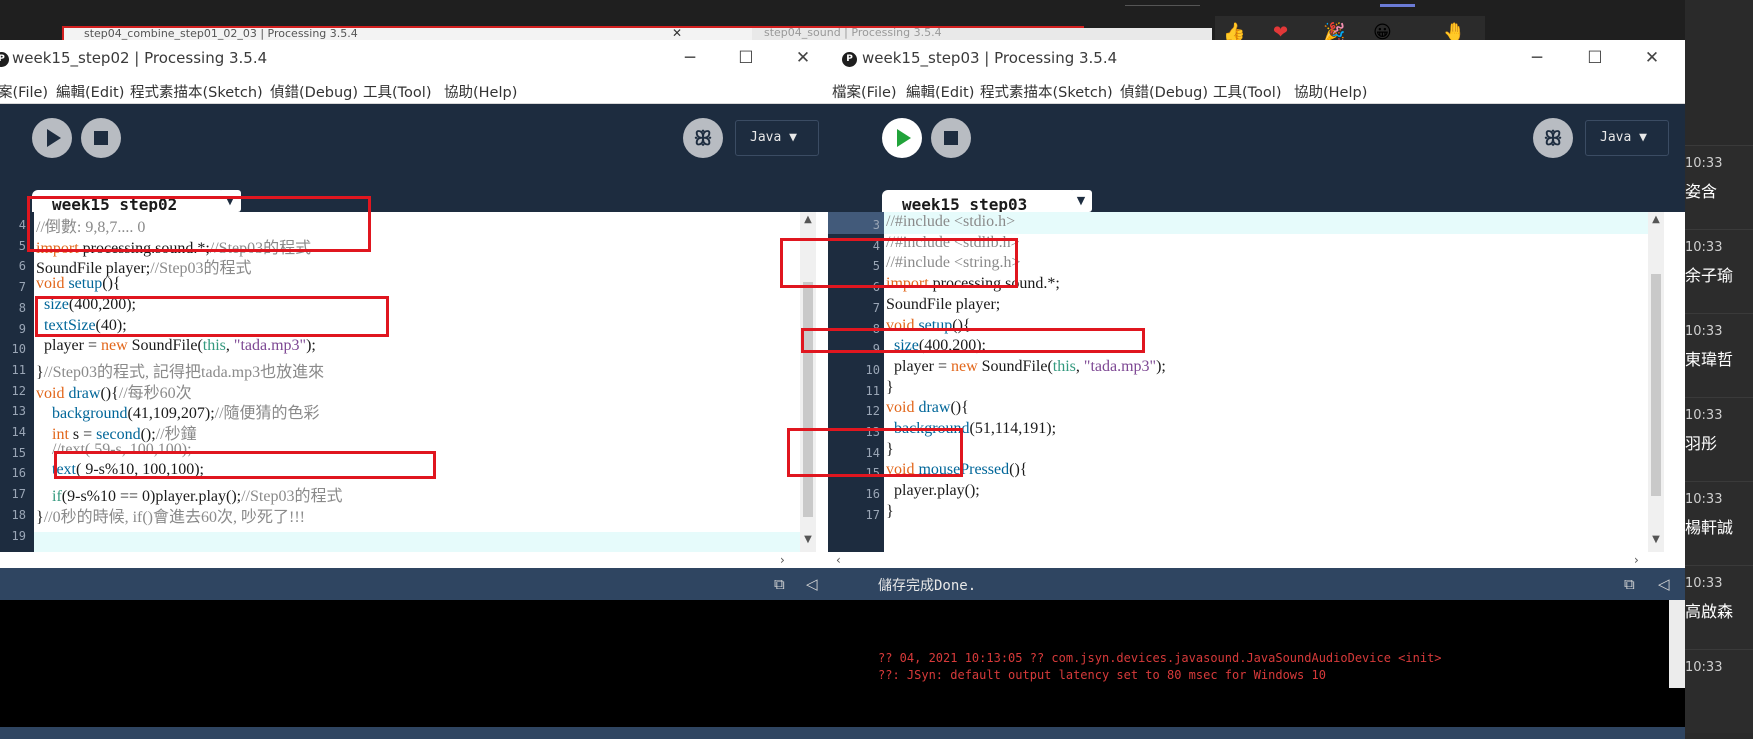 This screenshot has height=739, width=1753. Describe the element at coordinates (140, 58) in the screenshot. I see `window-title: week15_step02 | Processing 3.5.4` at that location.